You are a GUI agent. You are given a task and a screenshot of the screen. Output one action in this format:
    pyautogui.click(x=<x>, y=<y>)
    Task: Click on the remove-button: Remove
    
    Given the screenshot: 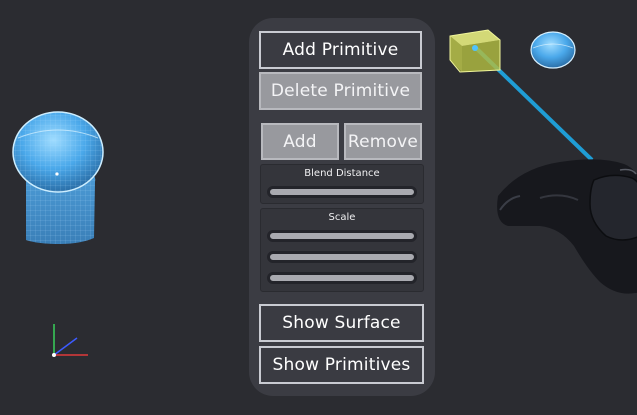 What is the action you would take?
    pyautogui.click(x=383, y=141)
    